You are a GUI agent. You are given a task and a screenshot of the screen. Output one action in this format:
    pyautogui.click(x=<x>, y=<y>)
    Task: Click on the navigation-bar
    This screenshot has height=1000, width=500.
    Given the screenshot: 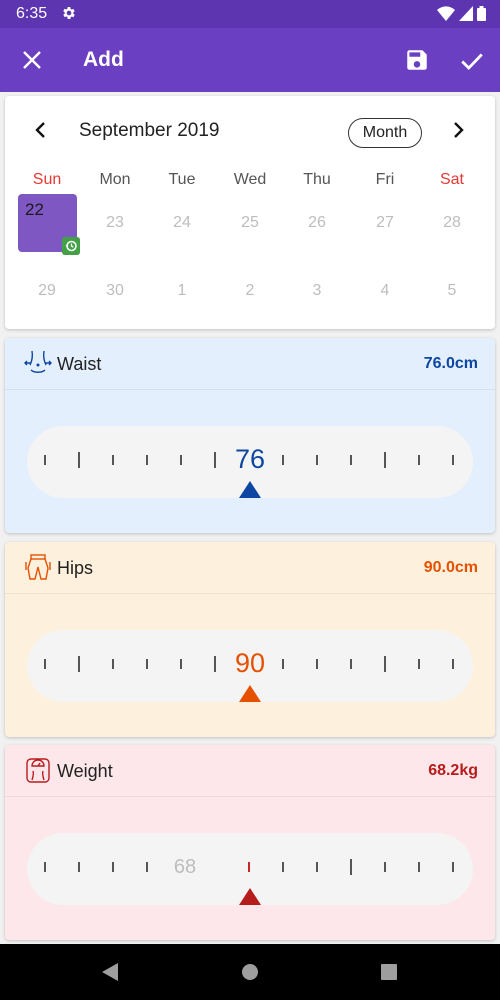 What is the action you would take?
    pyautogui.click(x=250, y=972)
    